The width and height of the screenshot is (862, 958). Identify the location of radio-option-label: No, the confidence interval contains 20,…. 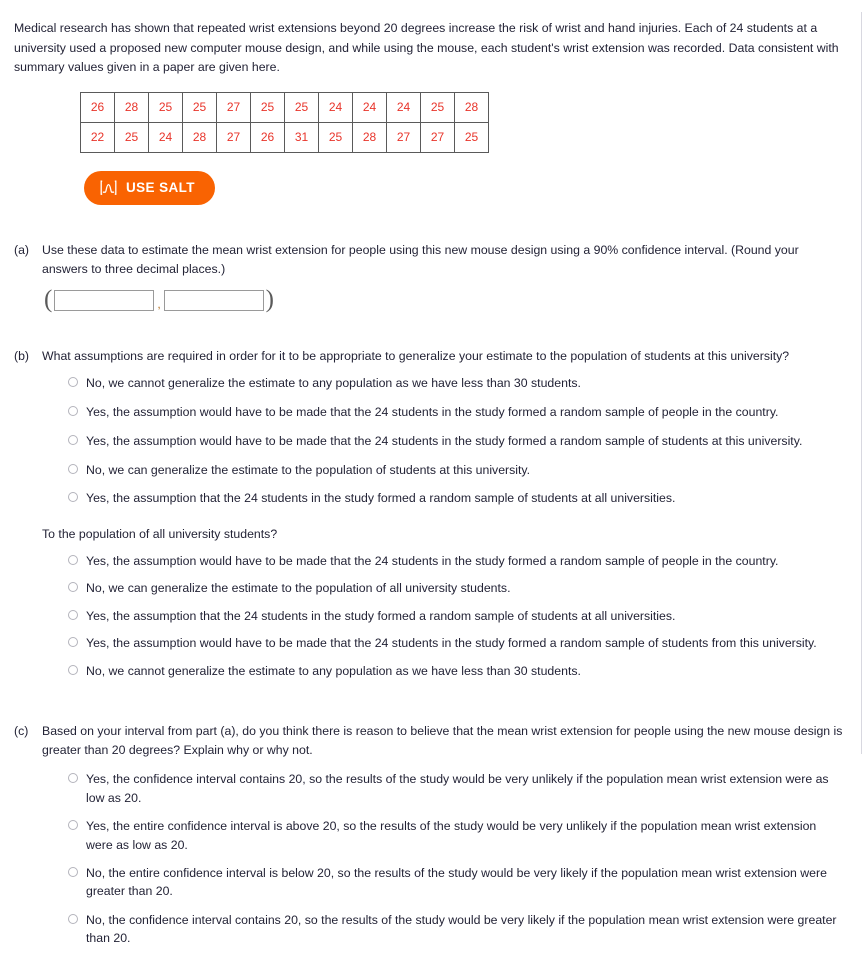
(461, 929).